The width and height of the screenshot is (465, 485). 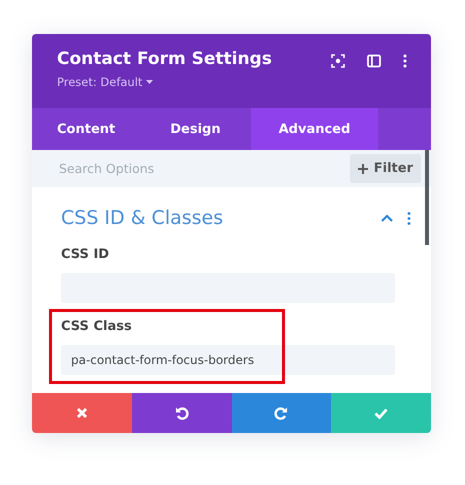 What do you see at coordinates (387, 218) in the screenshot?
I see `chevron-up-icon` at bounding box center [387, 218].